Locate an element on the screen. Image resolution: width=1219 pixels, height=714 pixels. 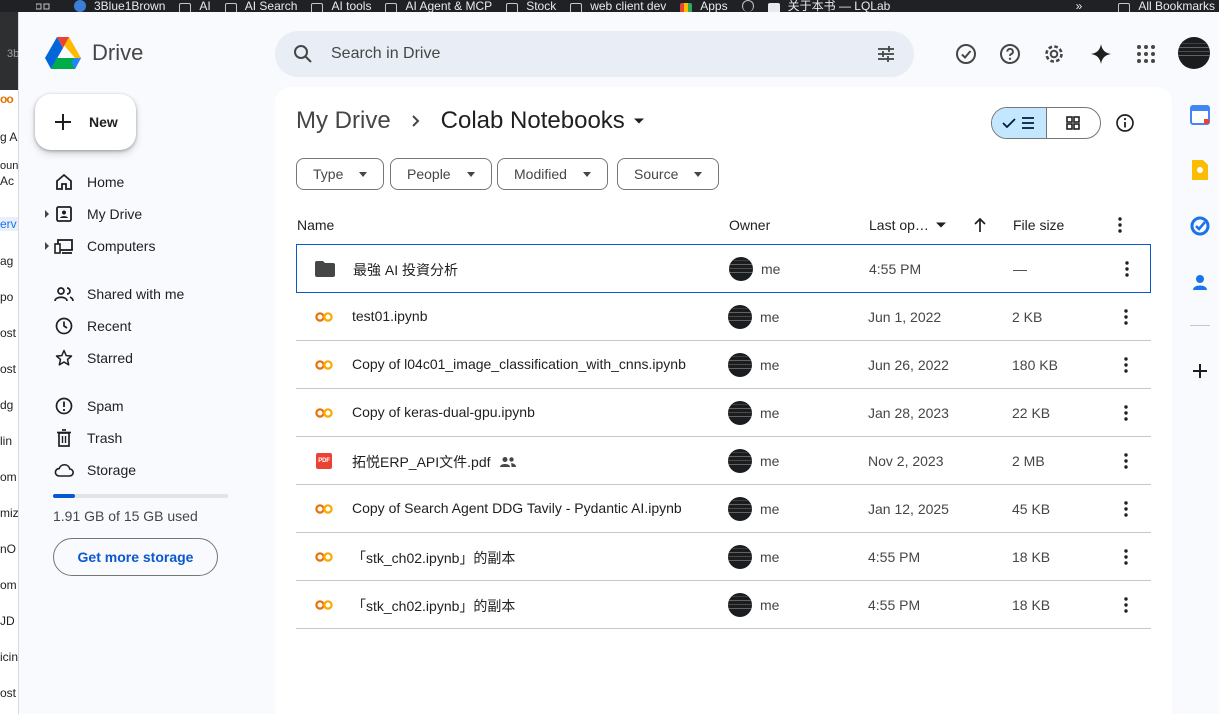
filter-modified: Modified is located at coordinates (552, 174).